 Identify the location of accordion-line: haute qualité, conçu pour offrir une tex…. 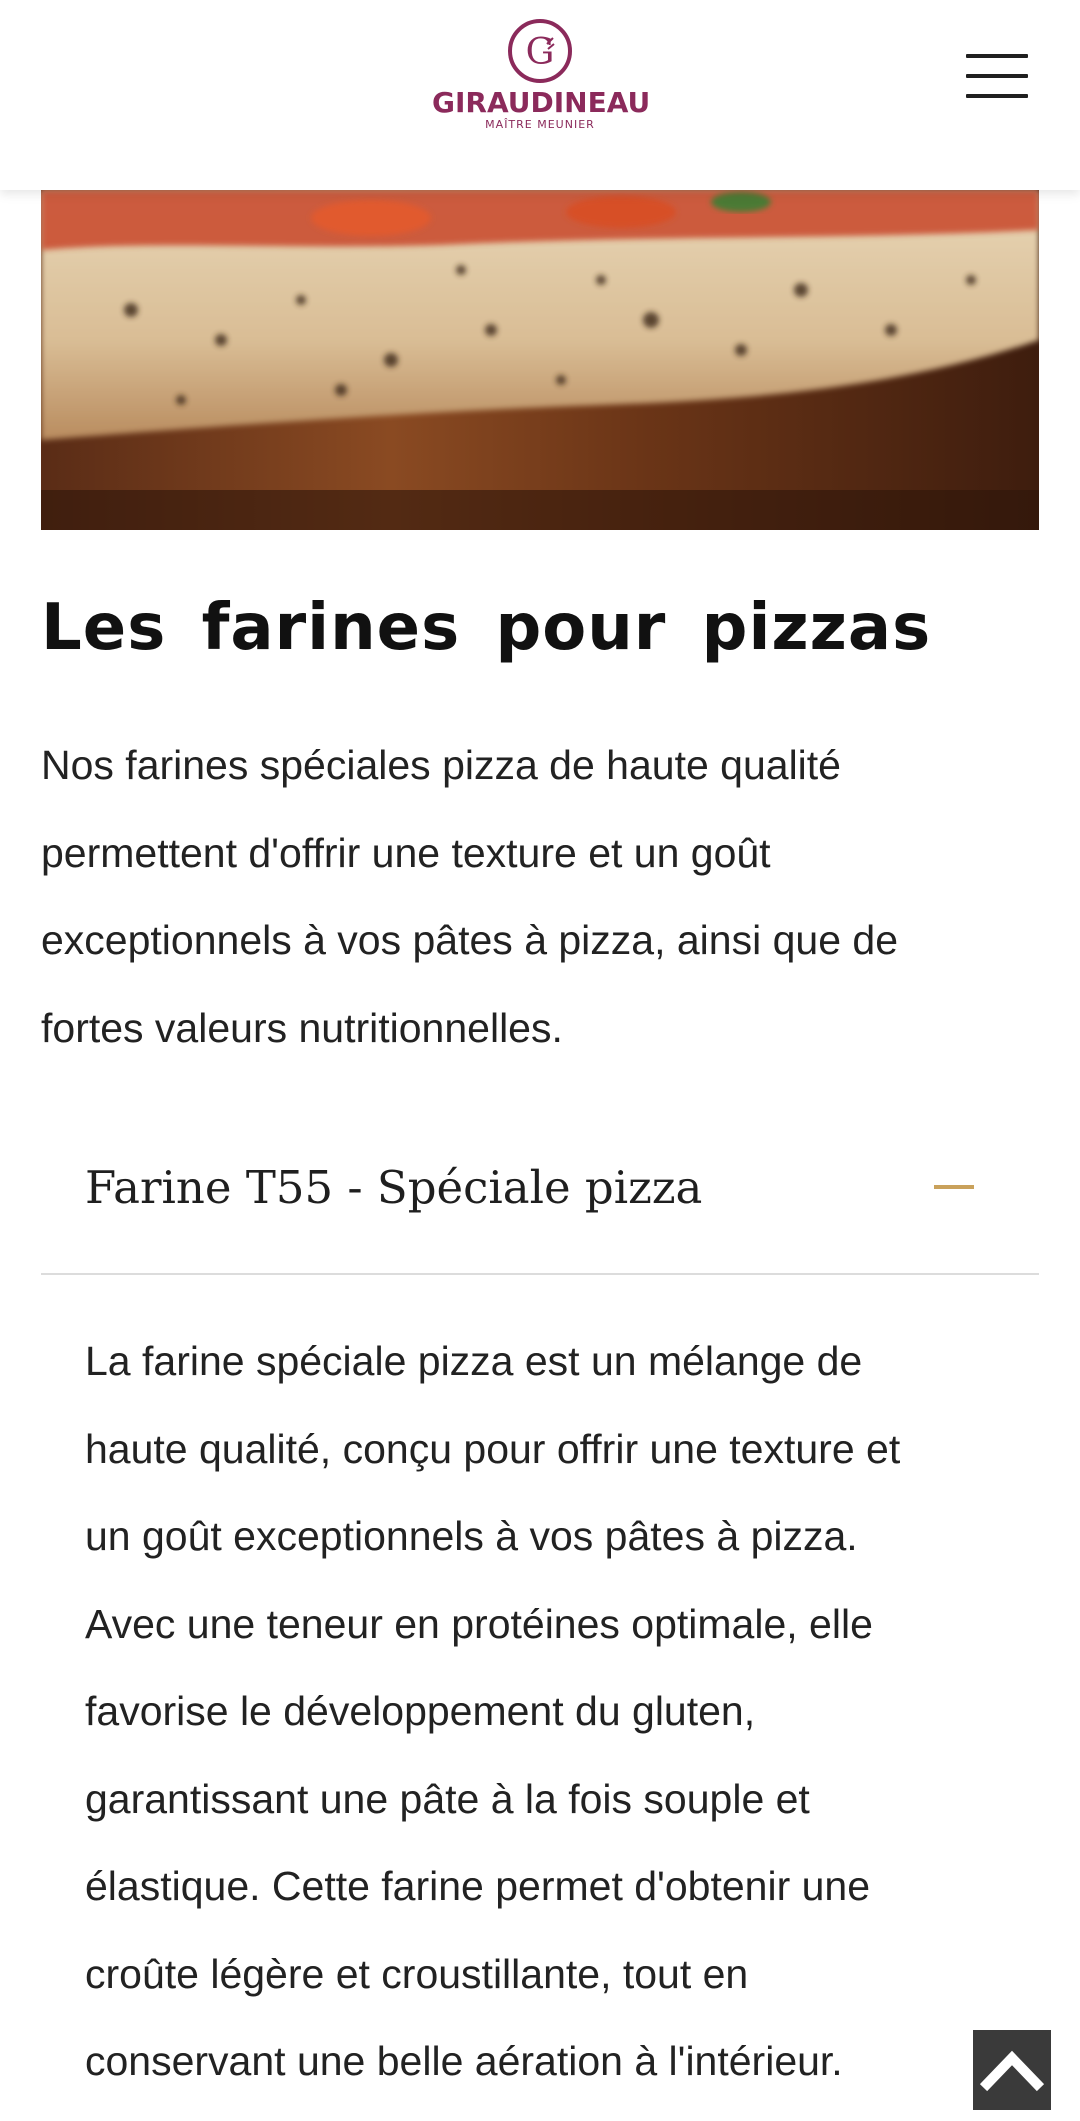
(493, 1448).